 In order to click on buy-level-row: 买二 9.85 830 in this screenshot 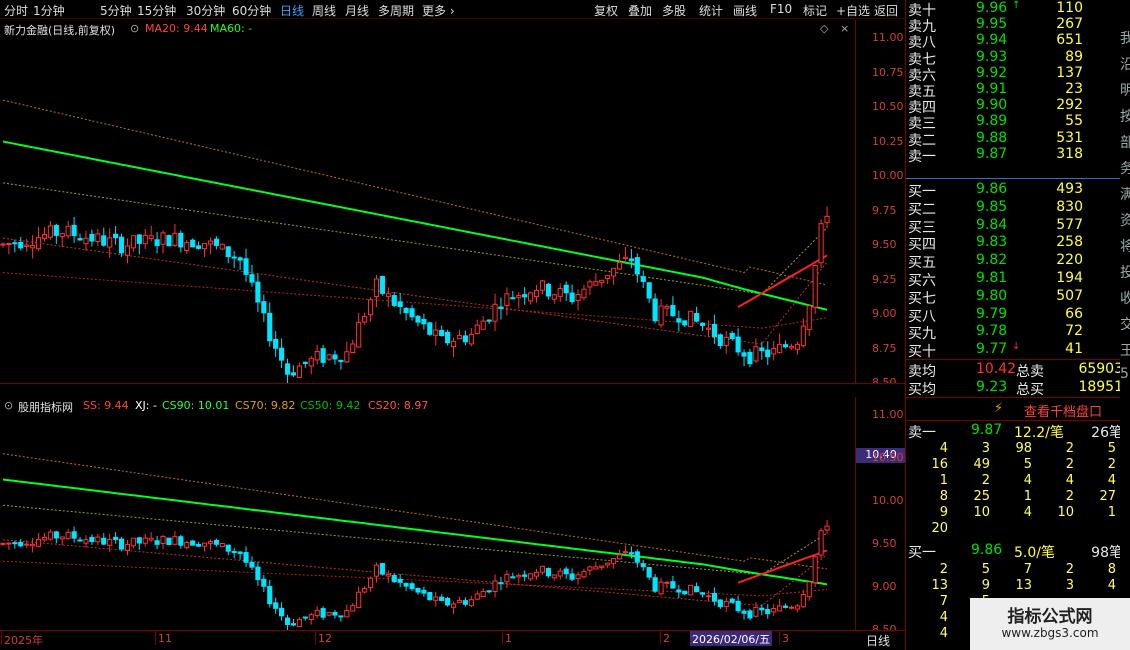, I will do `click(1013, 208)`.